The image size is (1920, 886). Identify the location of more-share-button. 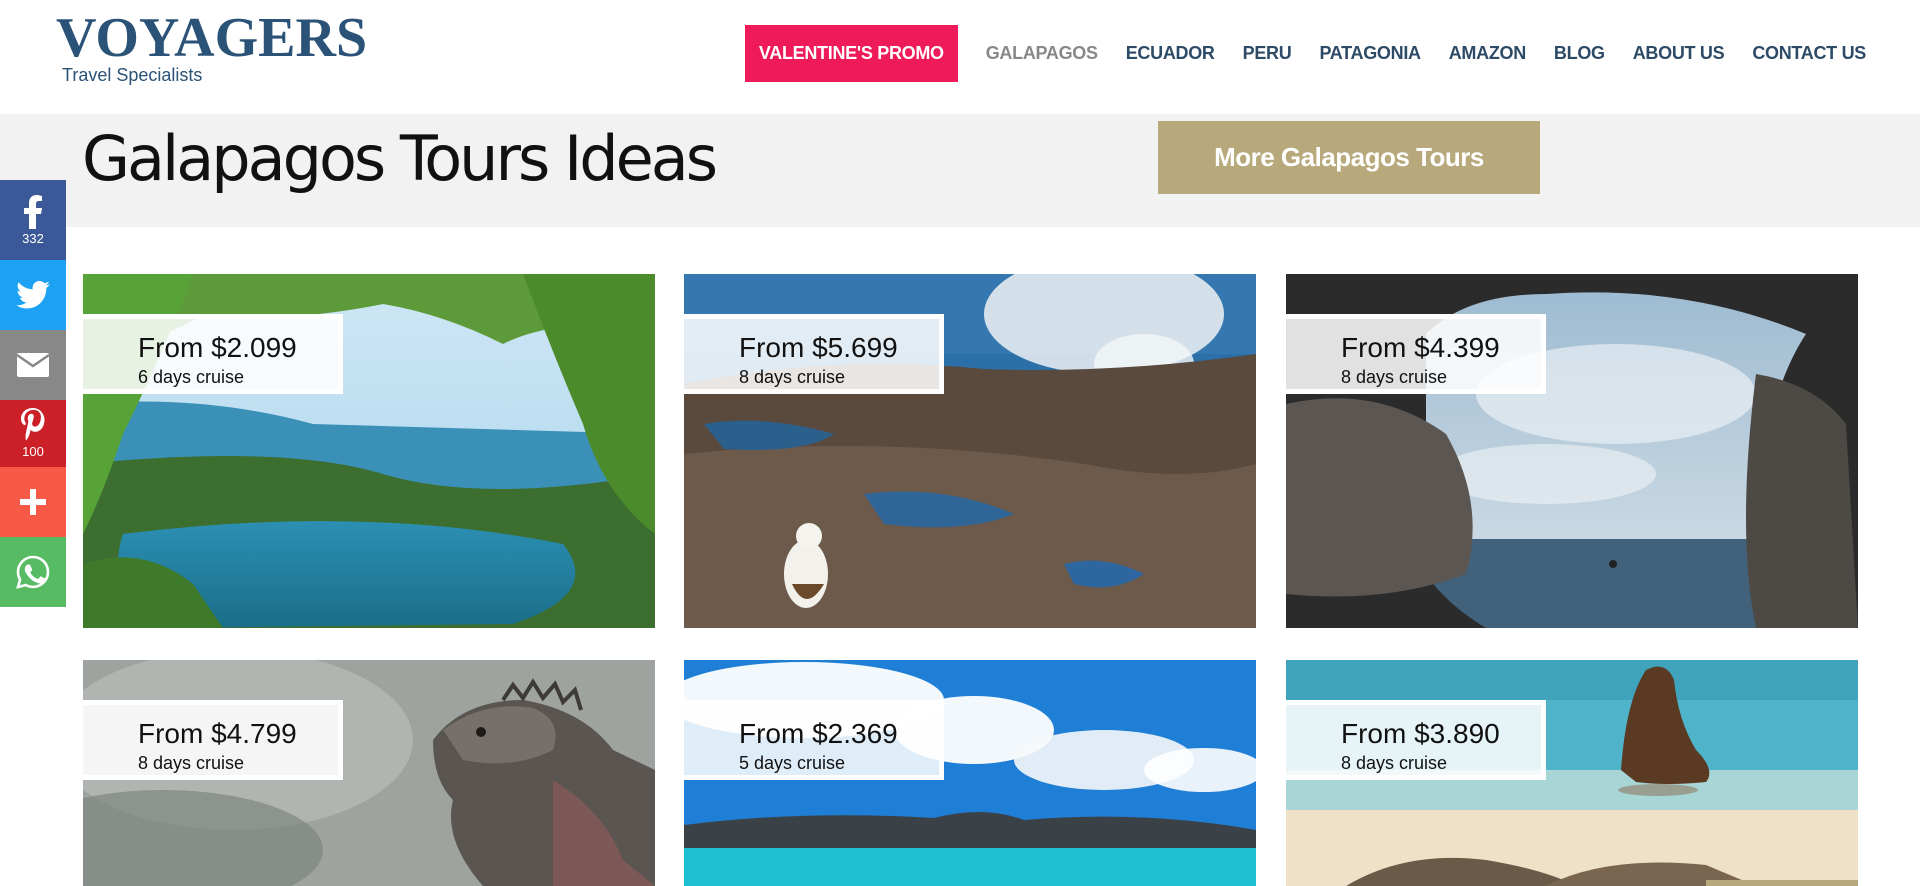
(33, 502).